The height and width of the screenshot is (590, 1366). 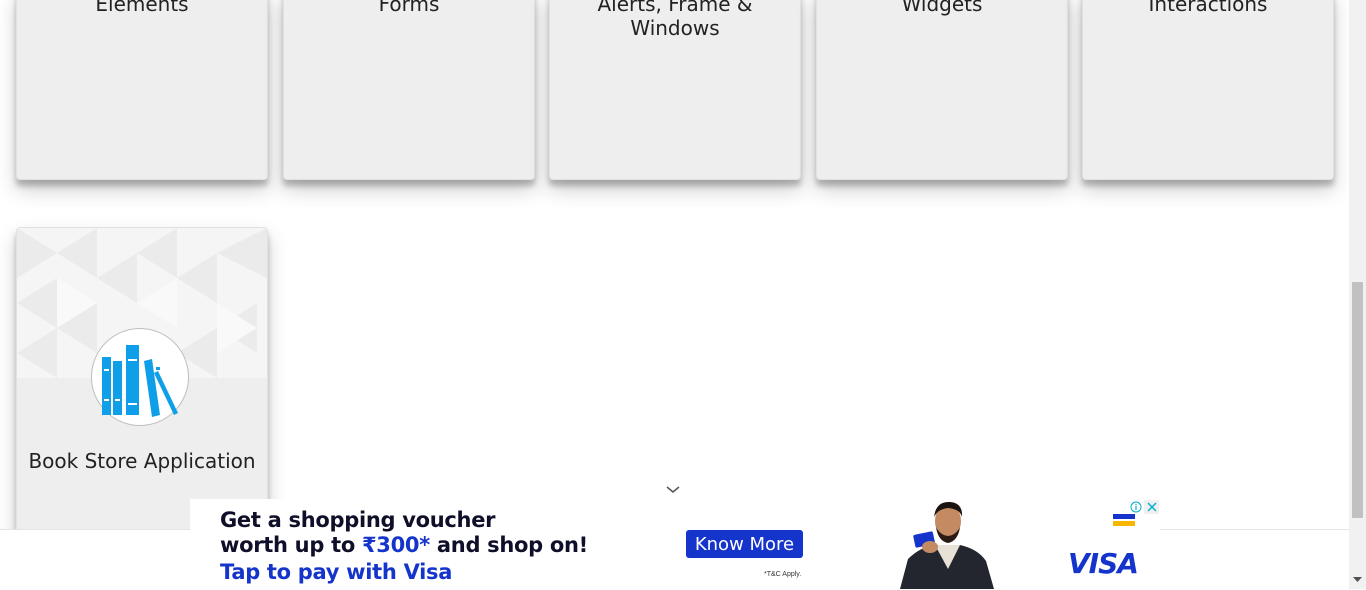 I want to click on ad-line2-amount: ₹300*, so click(x=395, y=545).